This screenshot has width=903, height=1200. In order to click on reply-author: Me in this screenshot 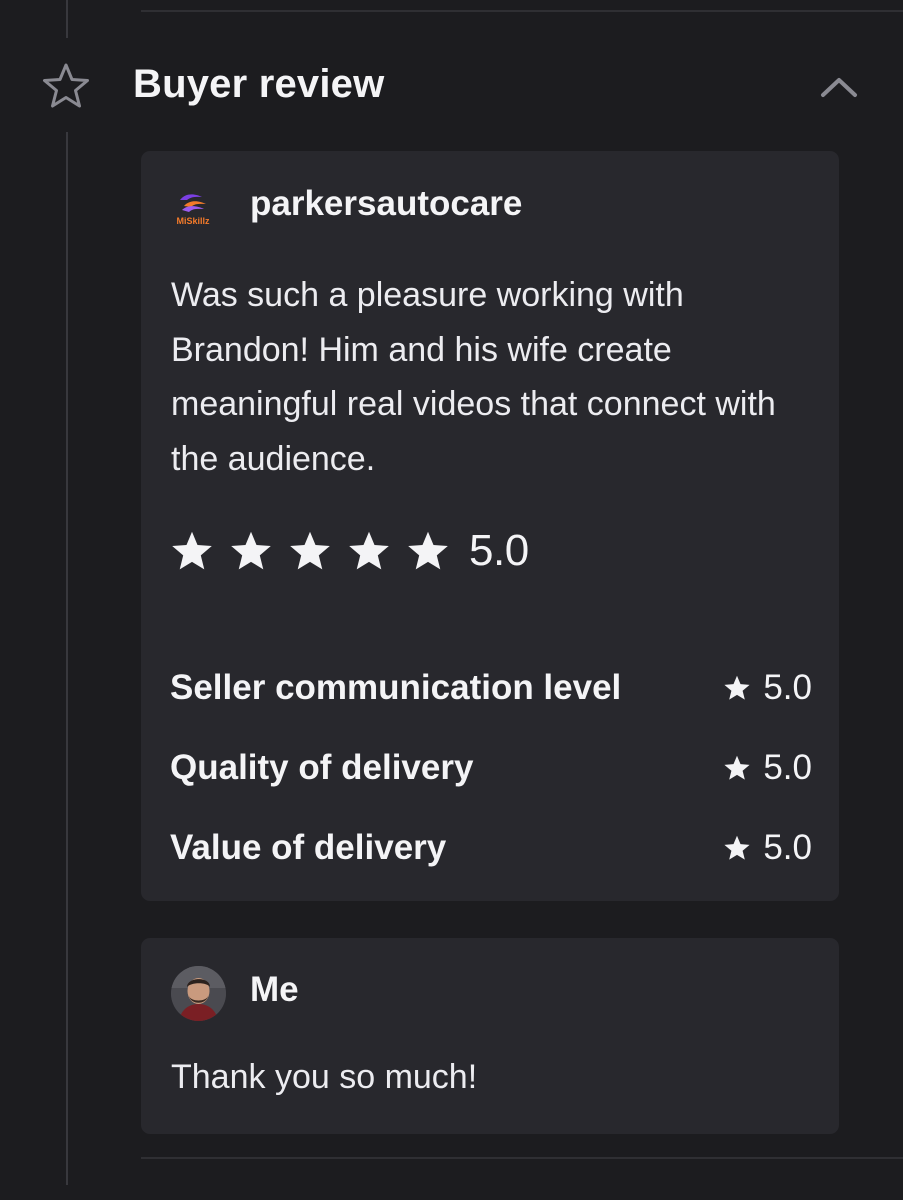, I will do `click(274, 989)`.